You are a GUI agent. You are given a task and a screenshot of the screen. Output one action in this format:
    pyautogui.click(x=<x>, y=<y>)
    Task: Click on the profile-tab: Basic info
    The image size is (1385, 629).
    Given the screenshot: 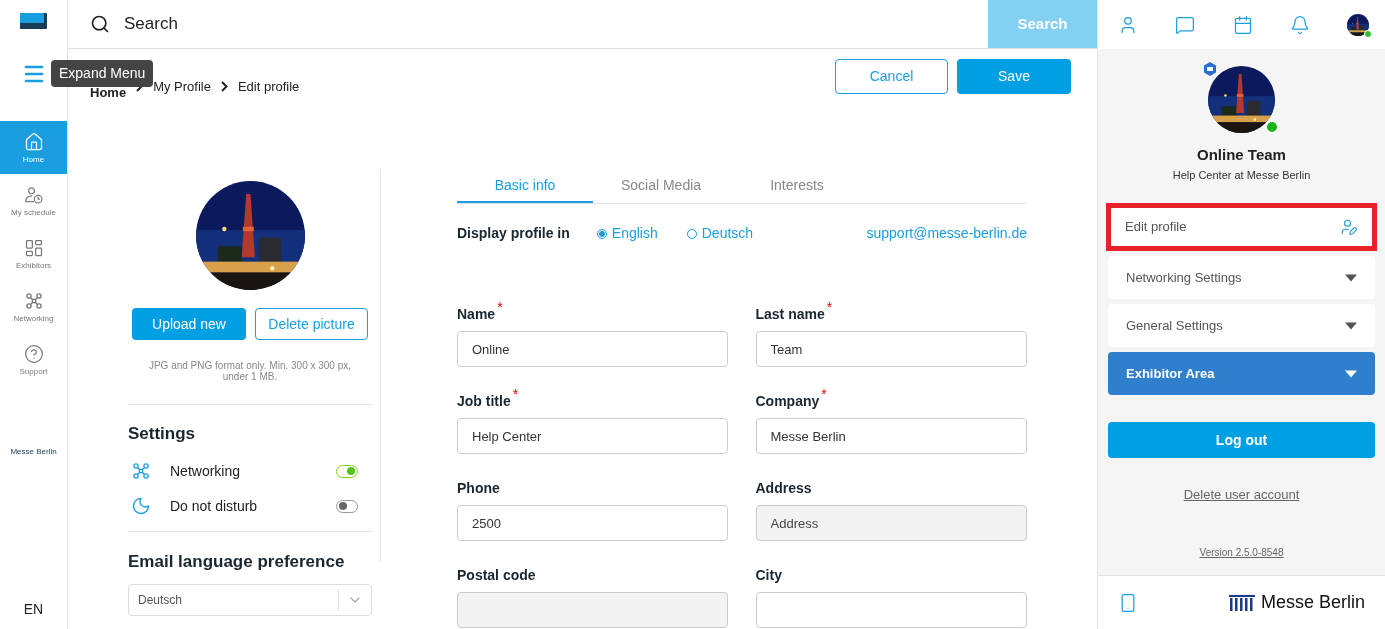 What is the action you would take?
    pyautogui.click(x=525, y=186)
    